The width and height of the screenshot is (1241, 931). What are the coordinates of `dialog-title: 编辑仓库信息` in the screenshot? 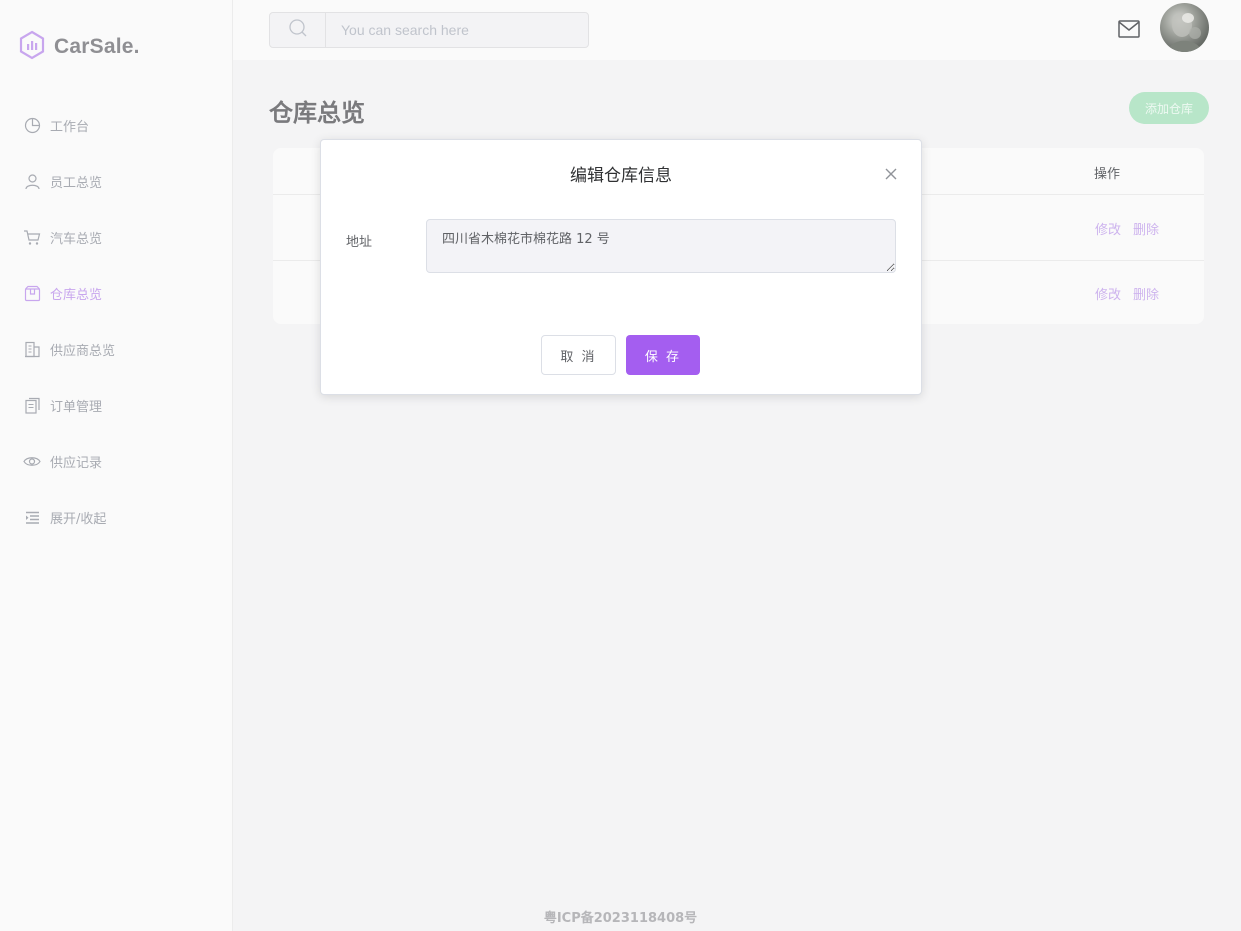 It's located at (621, 176).